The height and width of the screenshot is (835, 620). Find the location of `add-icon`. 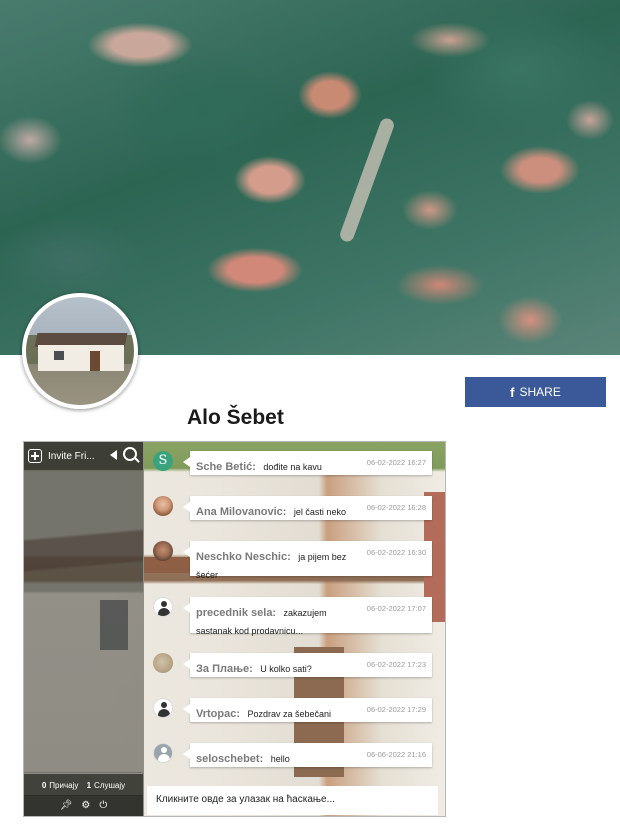

add-icon is located at coordinates (35, 456).